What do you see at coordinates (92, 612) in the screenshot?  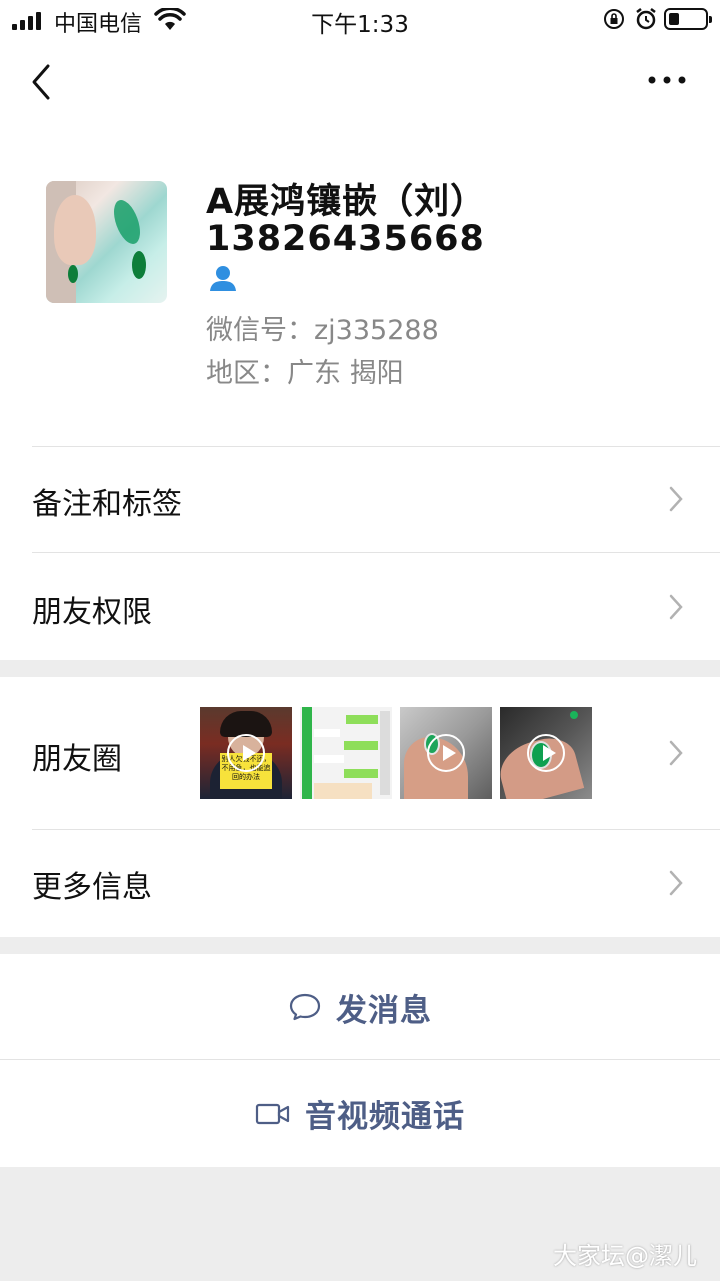 I see `friend-permissions-label: 朋友权限` at bounding box center [92, 612].